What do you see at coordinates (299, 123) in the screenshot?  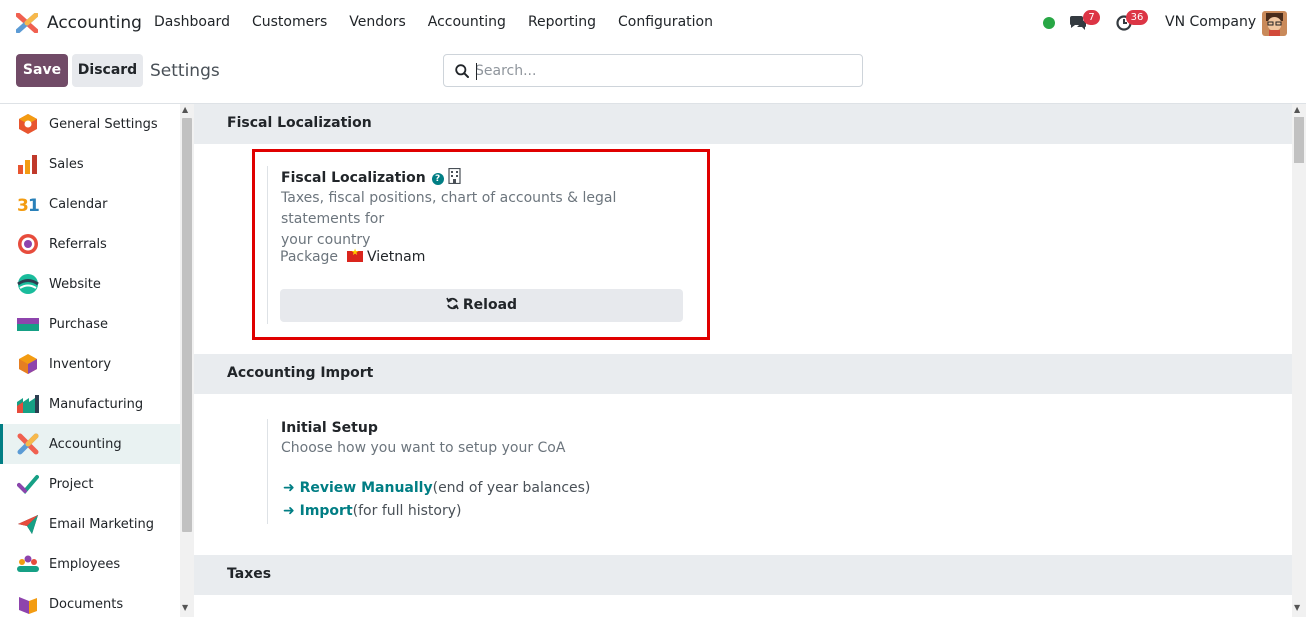 I see `section-title: Fiscal Localization` at bounding box center [299, 123].